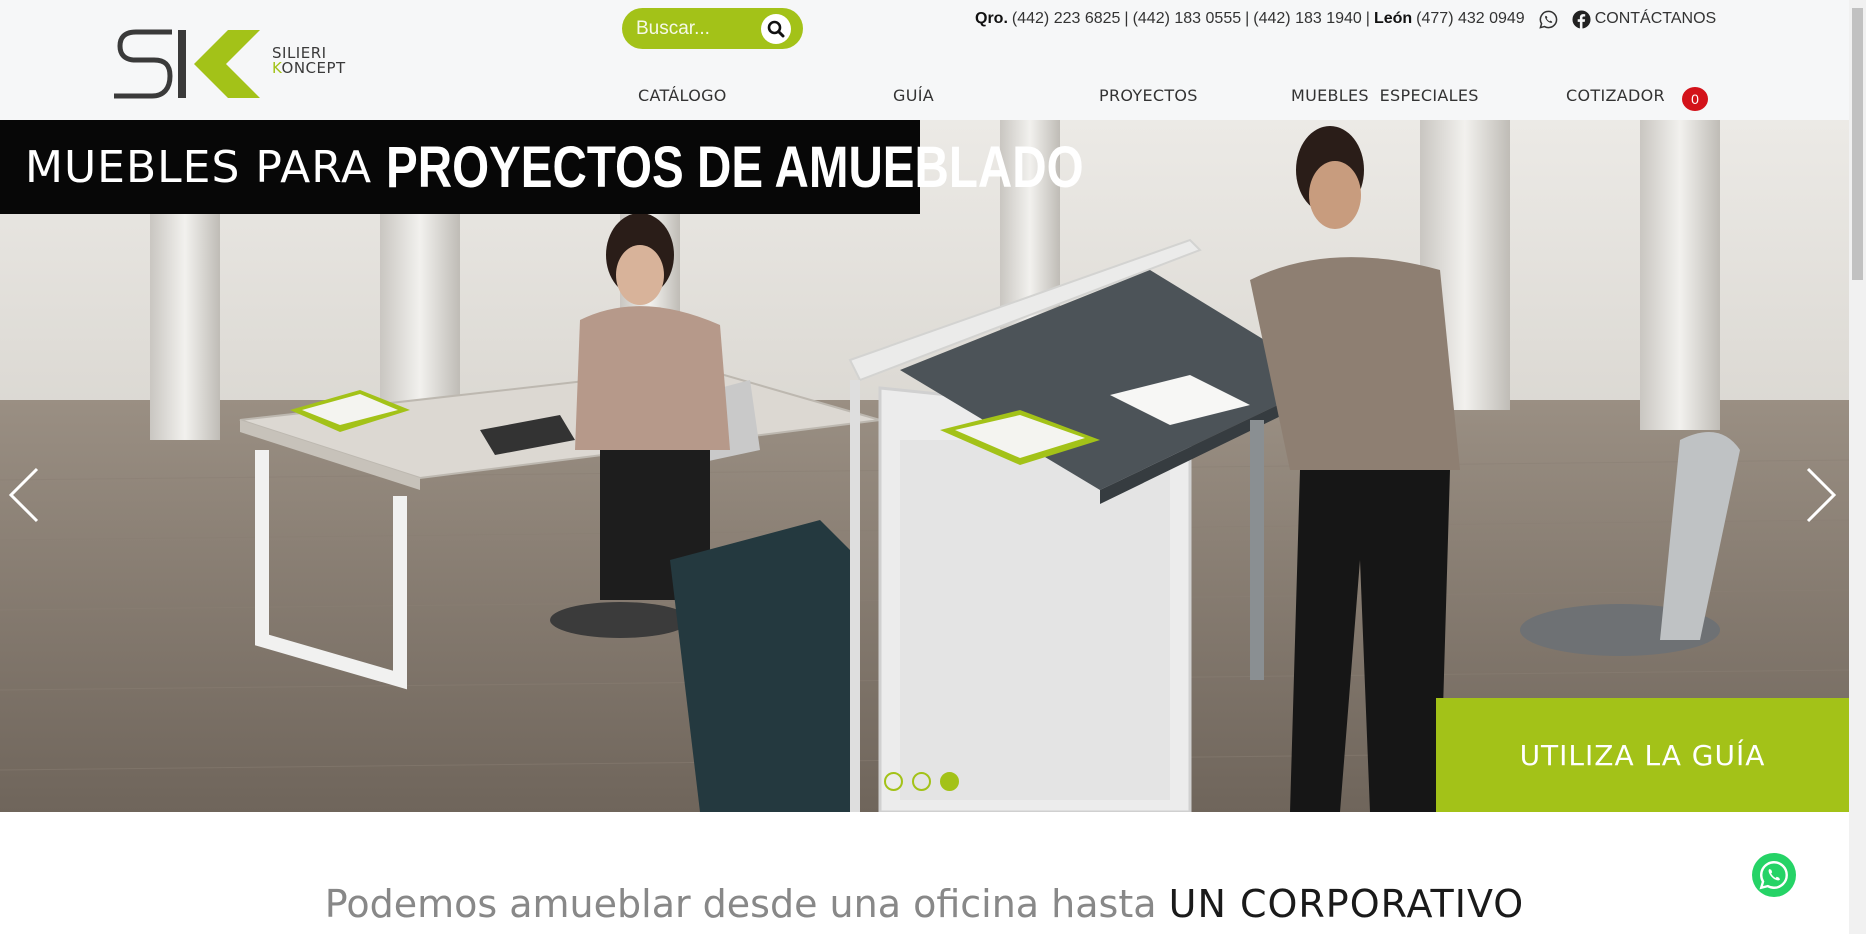  Describe the element at coordinates (1187, 19) in the screenshot. I see `qro-phone-2: (442) 183 0555` at that location.